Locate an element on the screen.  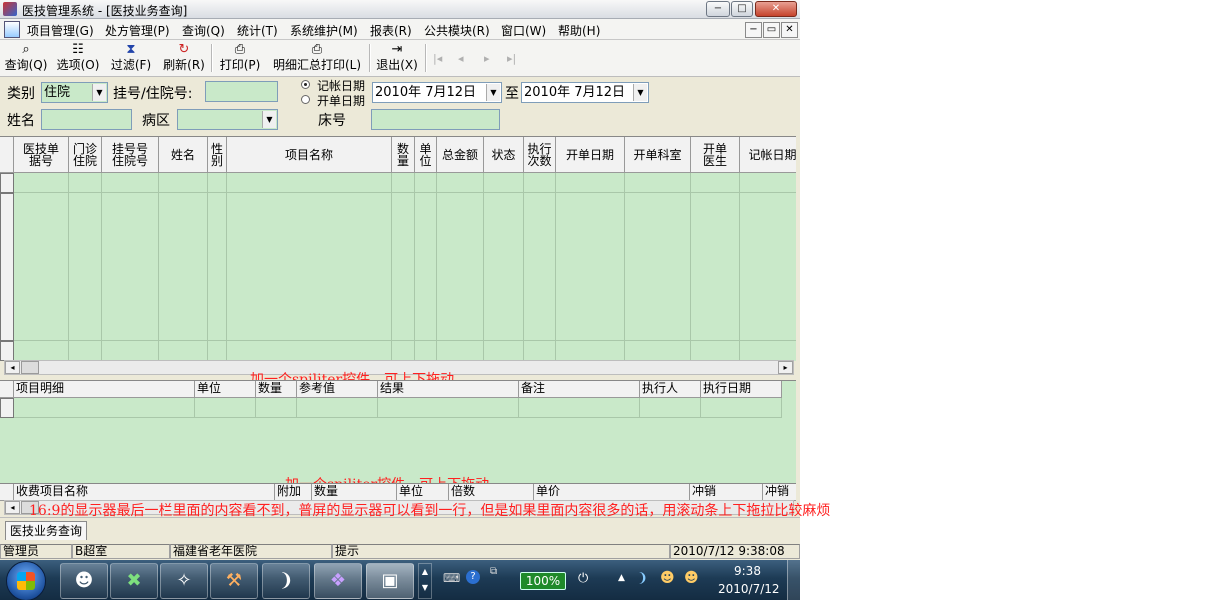
compass-app-button: ✧ is located at coordinates (184, 581).